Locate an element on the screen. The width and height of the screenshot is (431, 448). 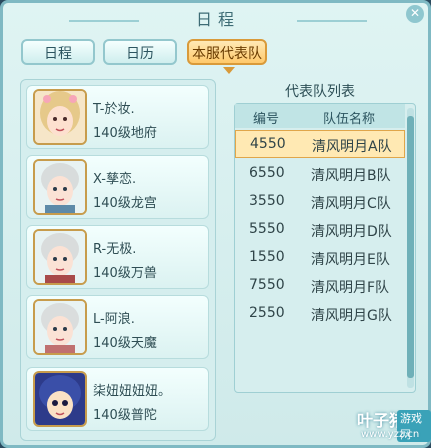
member-card: R-无极. 140级万兽 is located at coordinates (117, 257).